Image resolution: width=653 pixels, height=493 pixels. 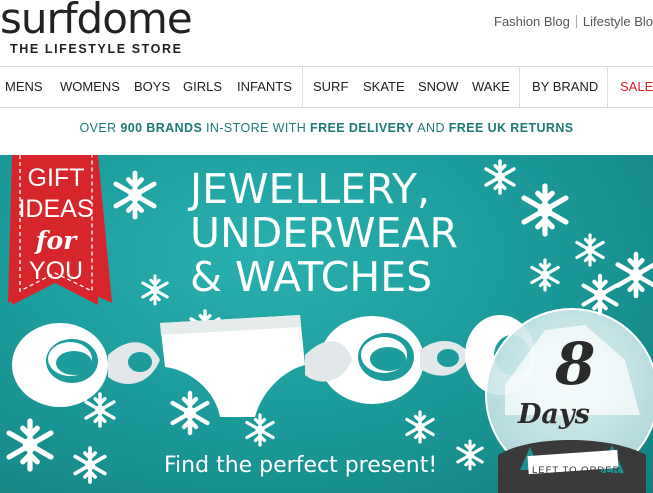 What do you see at coordinates (310, 189) in the screenshot?
I see `headline-line-1: JEWELLERY,` at bounding box center [310, 189].